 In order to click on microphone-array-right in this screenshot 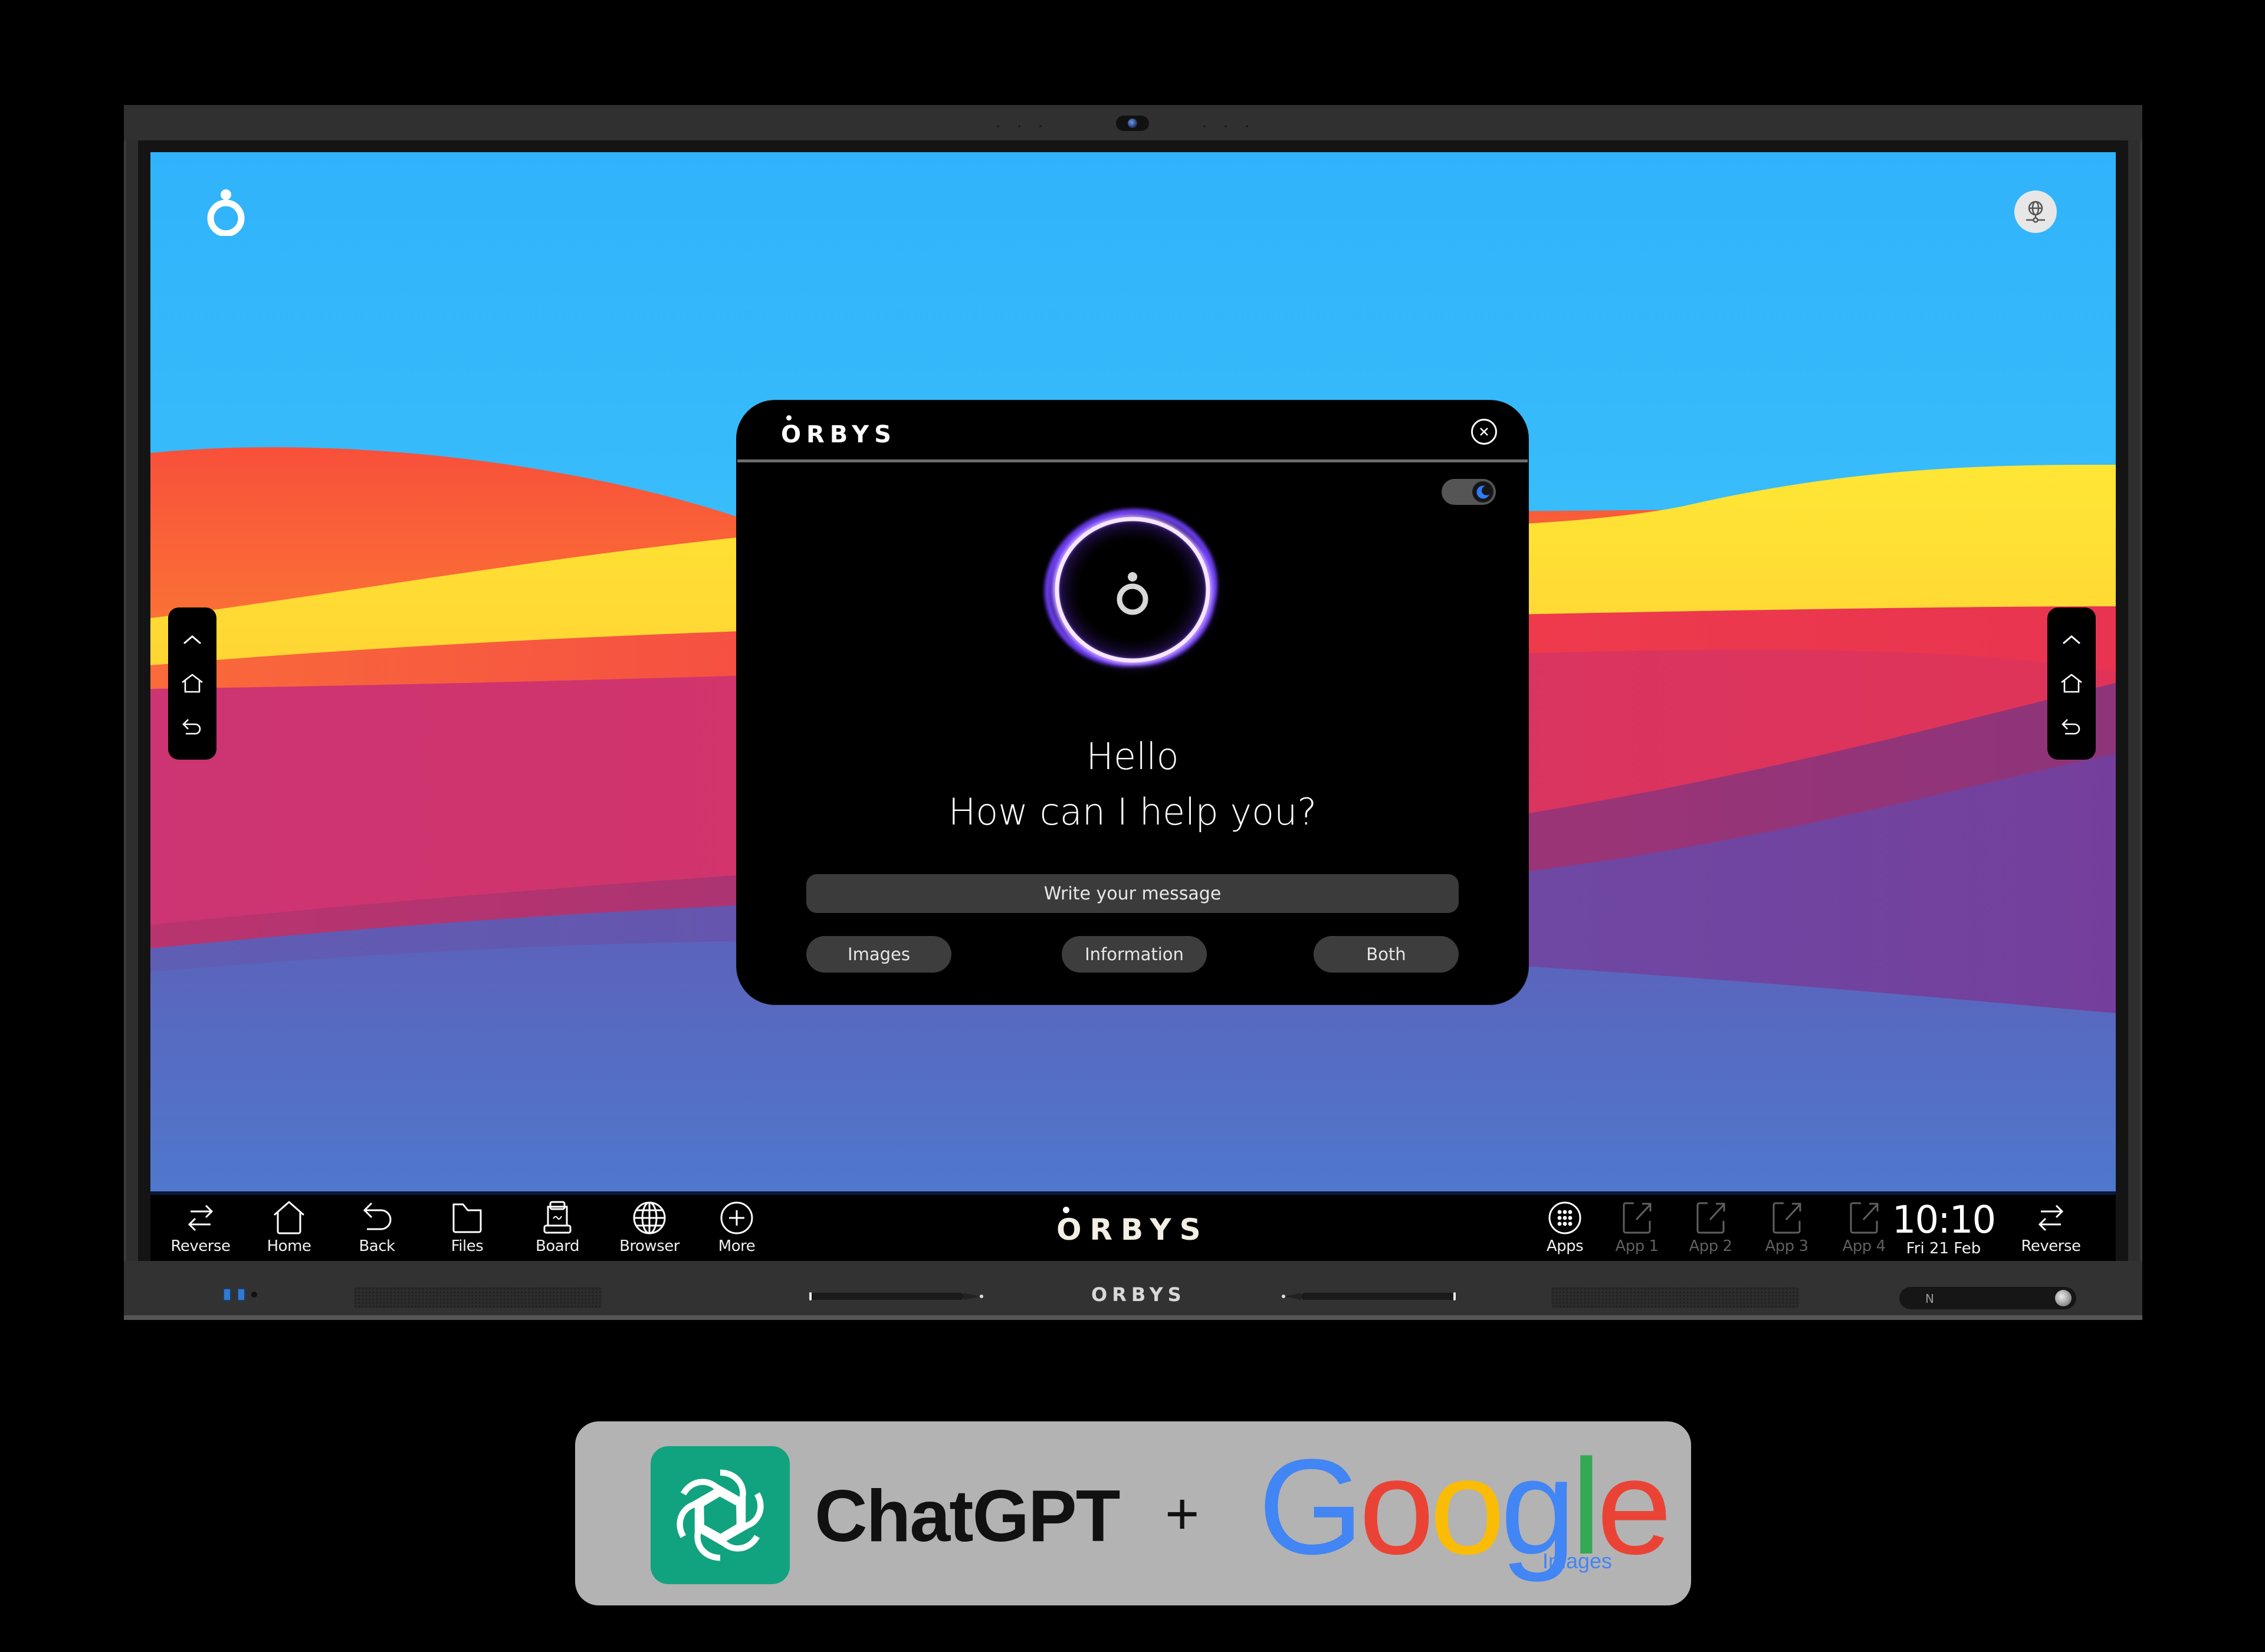, I will do `click(1225, 126)`.